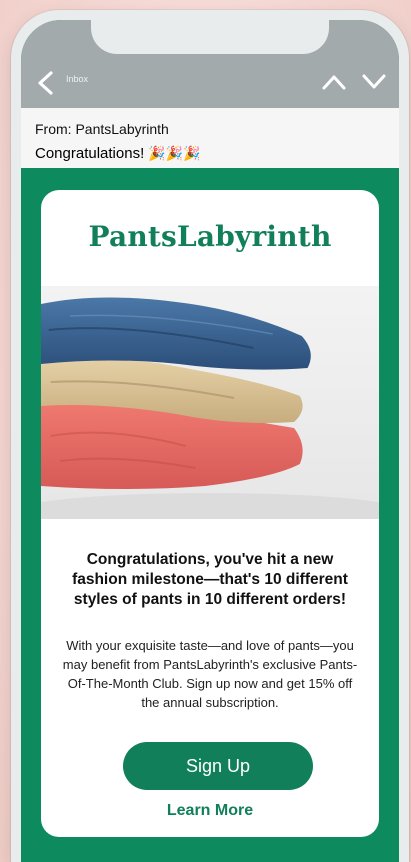  Describe the element at coordinates (374, 82) in the screenshot. I see `chevron-down-icon` at that location.